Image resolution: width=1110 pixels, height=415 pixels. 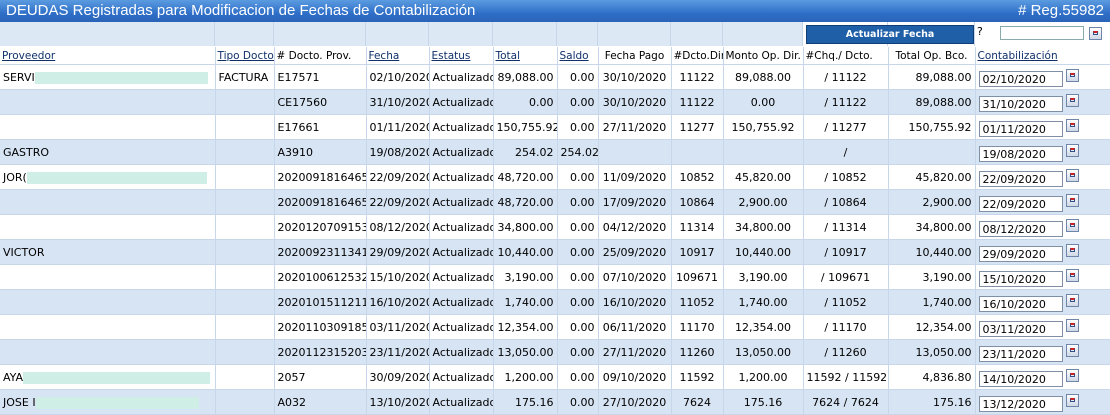 What do you see at coordinates (1020, 129) in the screenshot?
I see `accounting-date-input: 01/11/2020` at bounding box center [1020, 129].